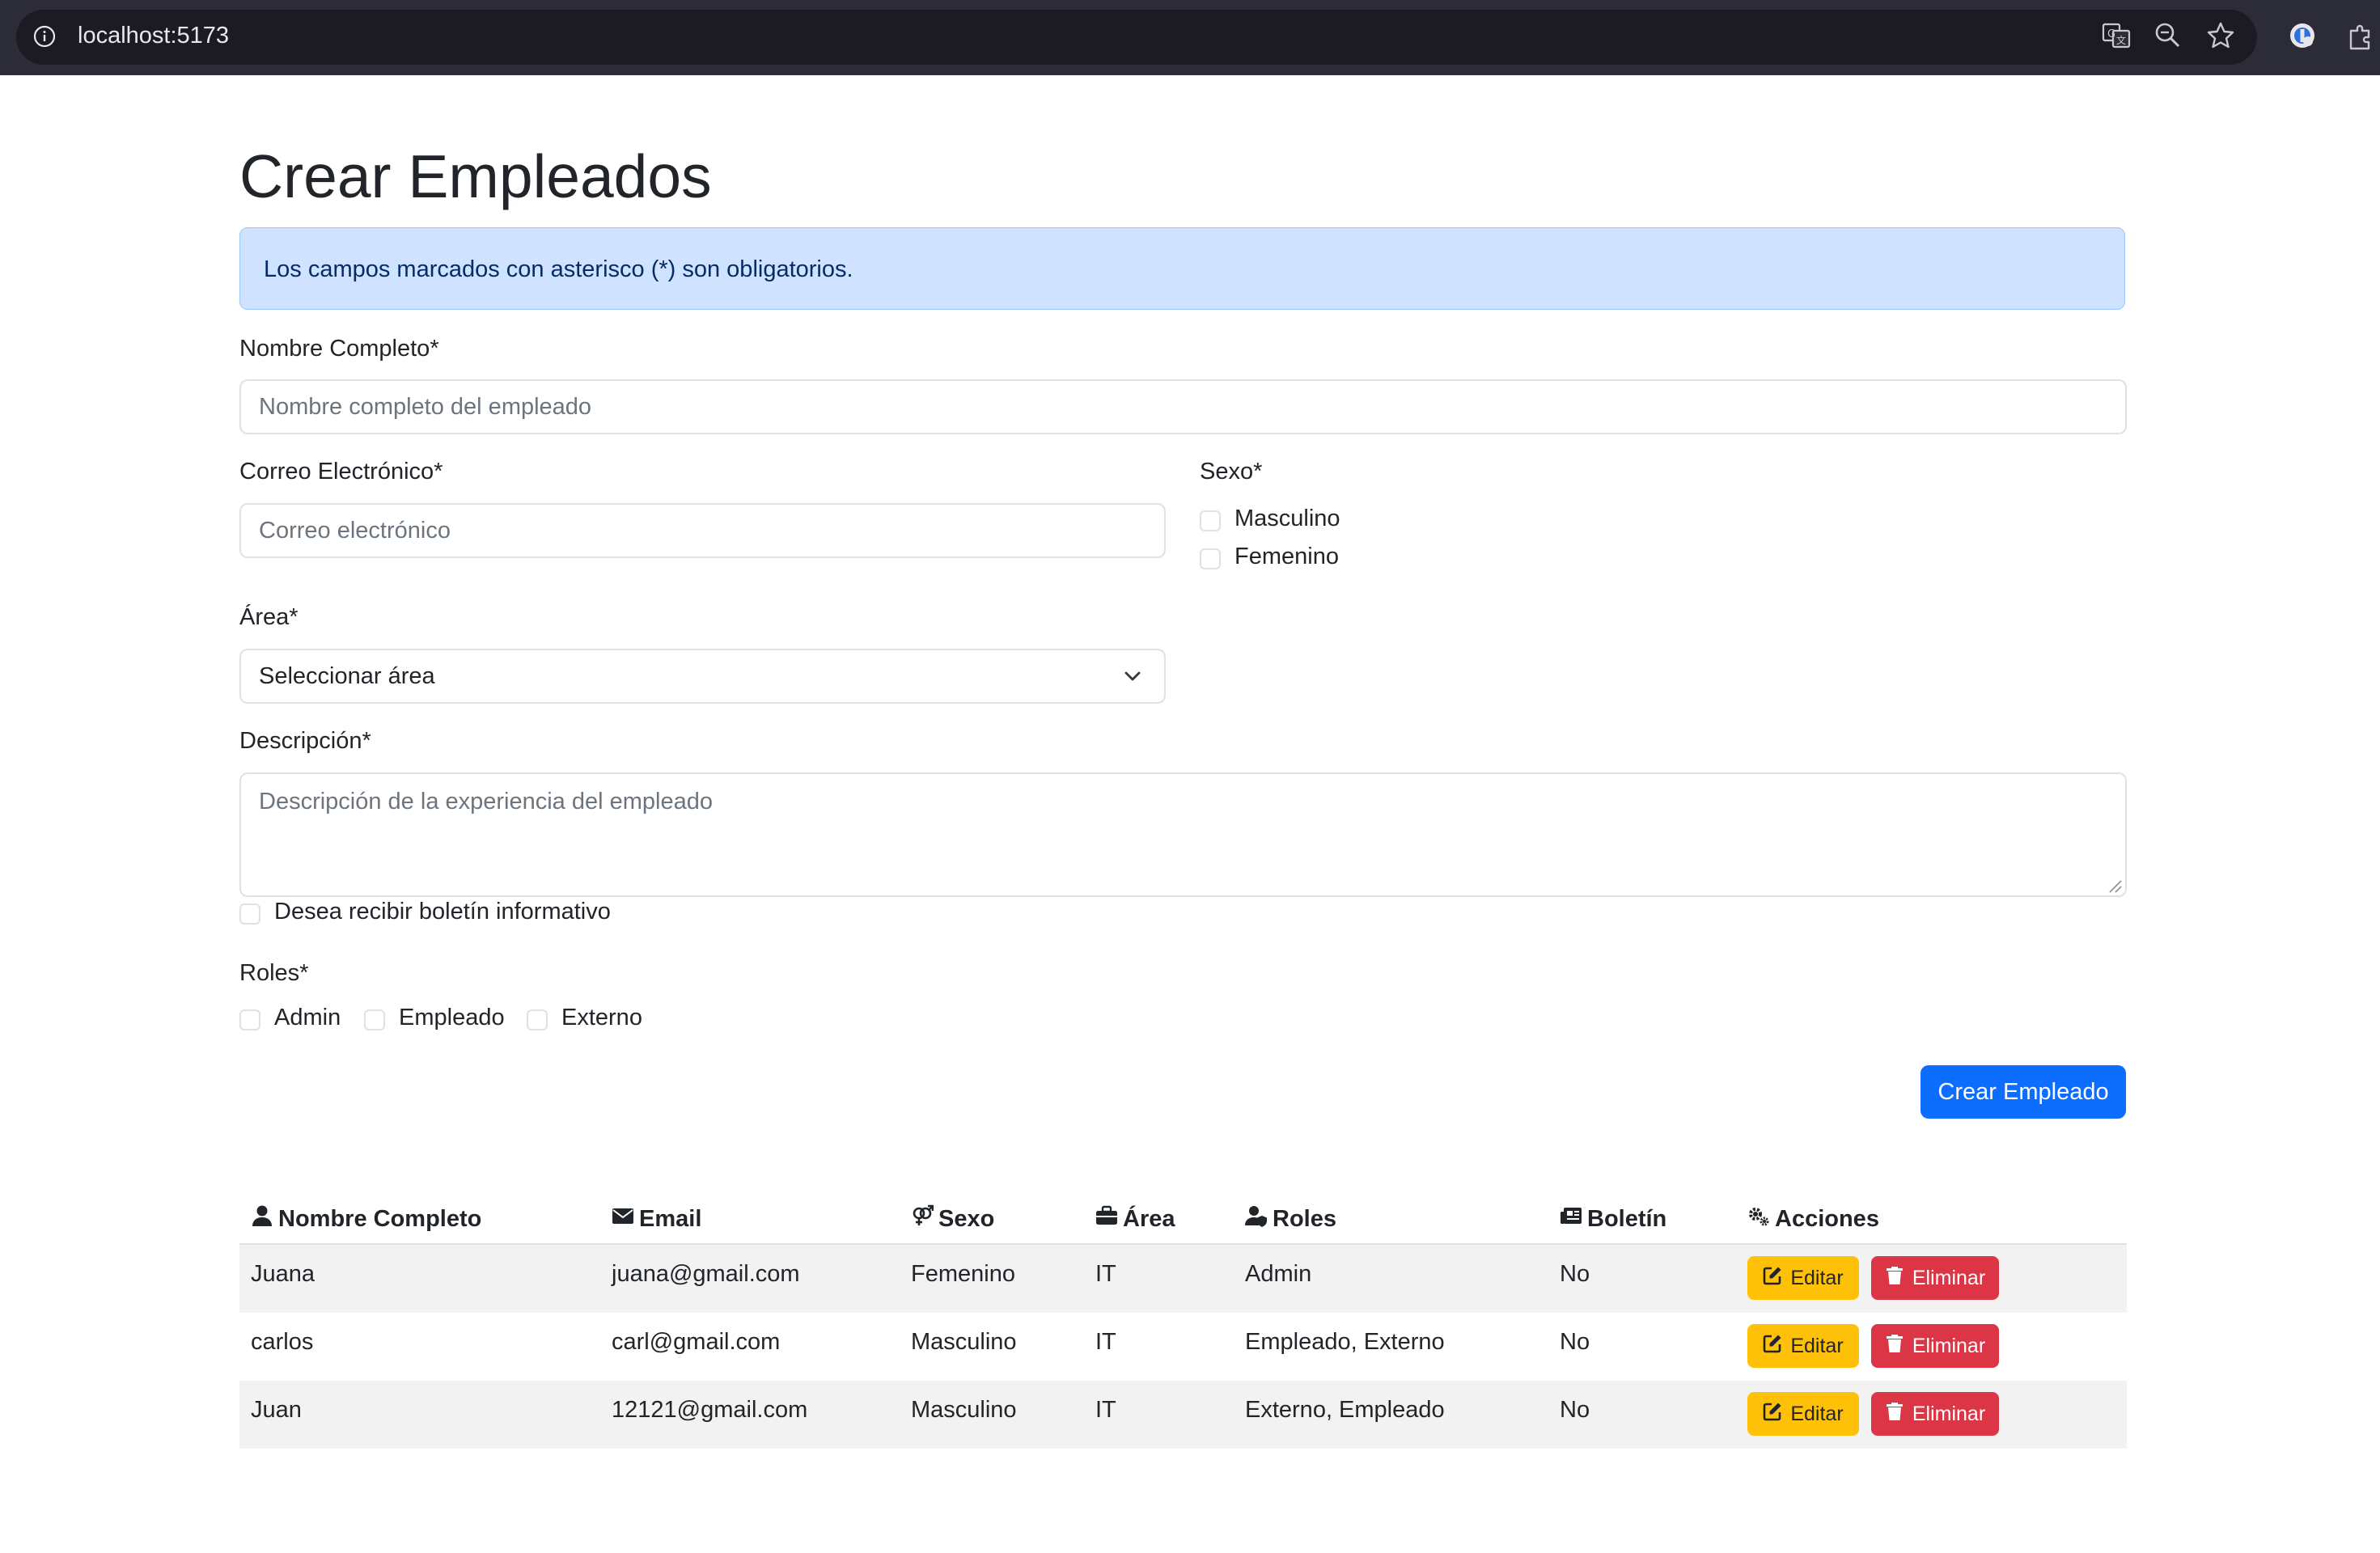 The image size is (2380, 1553). Describe the element at coordinates (1345, 1410) in the screenshot. I see `cell-roles: Externo, Empleado` at that location.